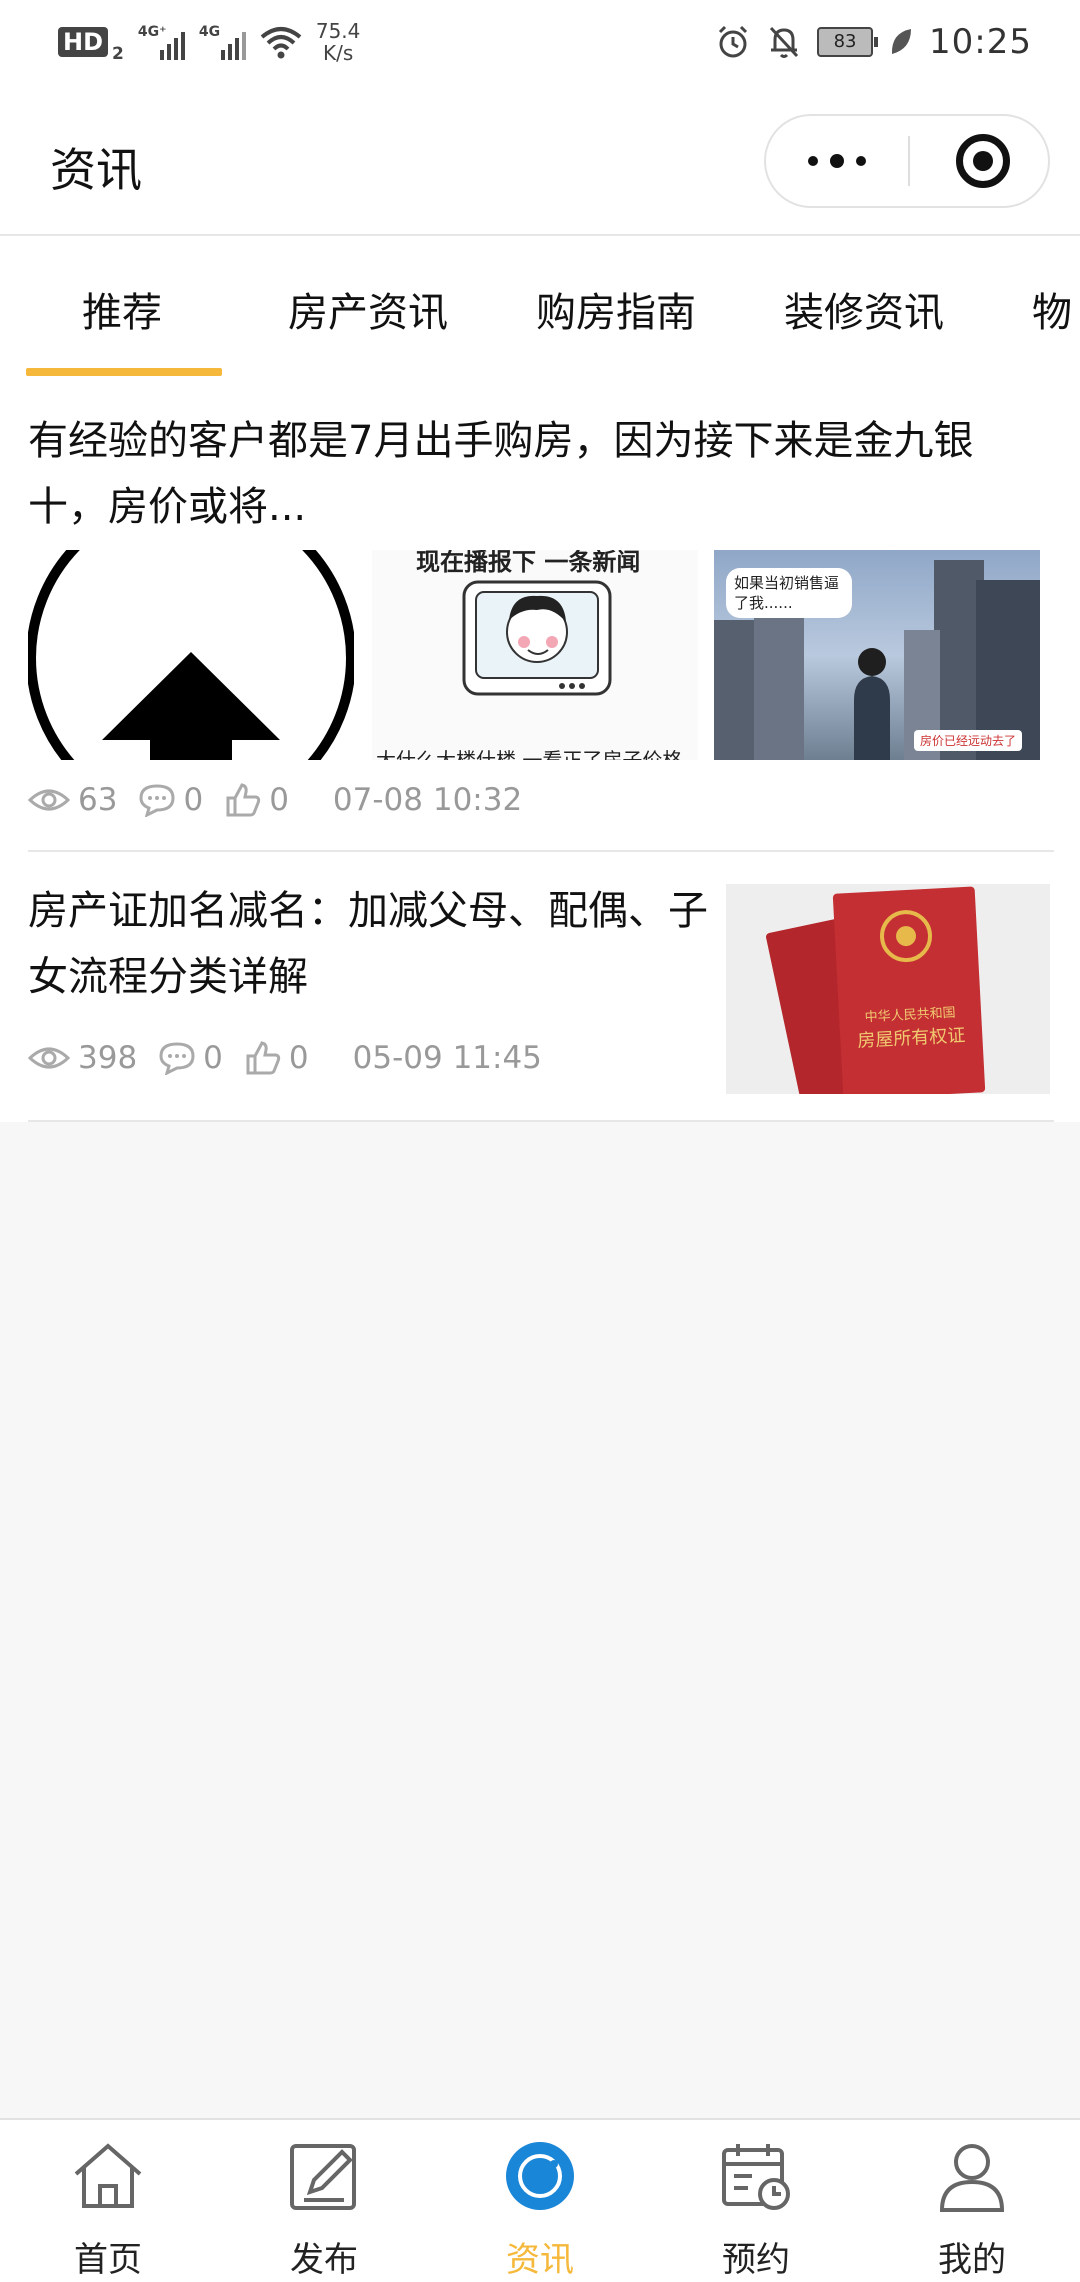 The width and height of the screenshot is (1080, 2282). I want to click on signal-sim1-icon: 4G⁺, so click(161, 42).